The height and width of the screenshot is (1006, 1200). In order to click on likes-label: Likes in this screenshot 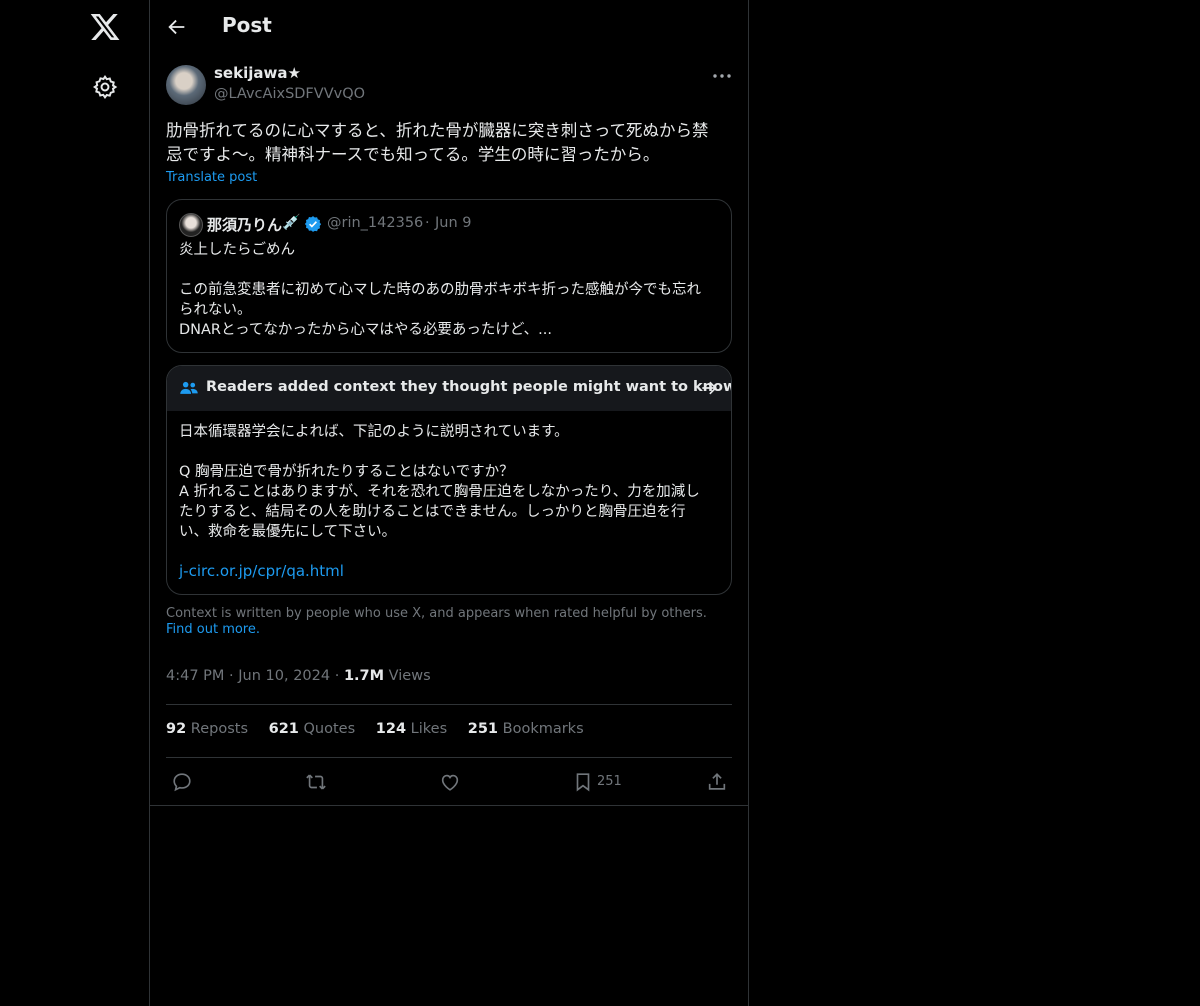, I will do `click(429, 729)`.